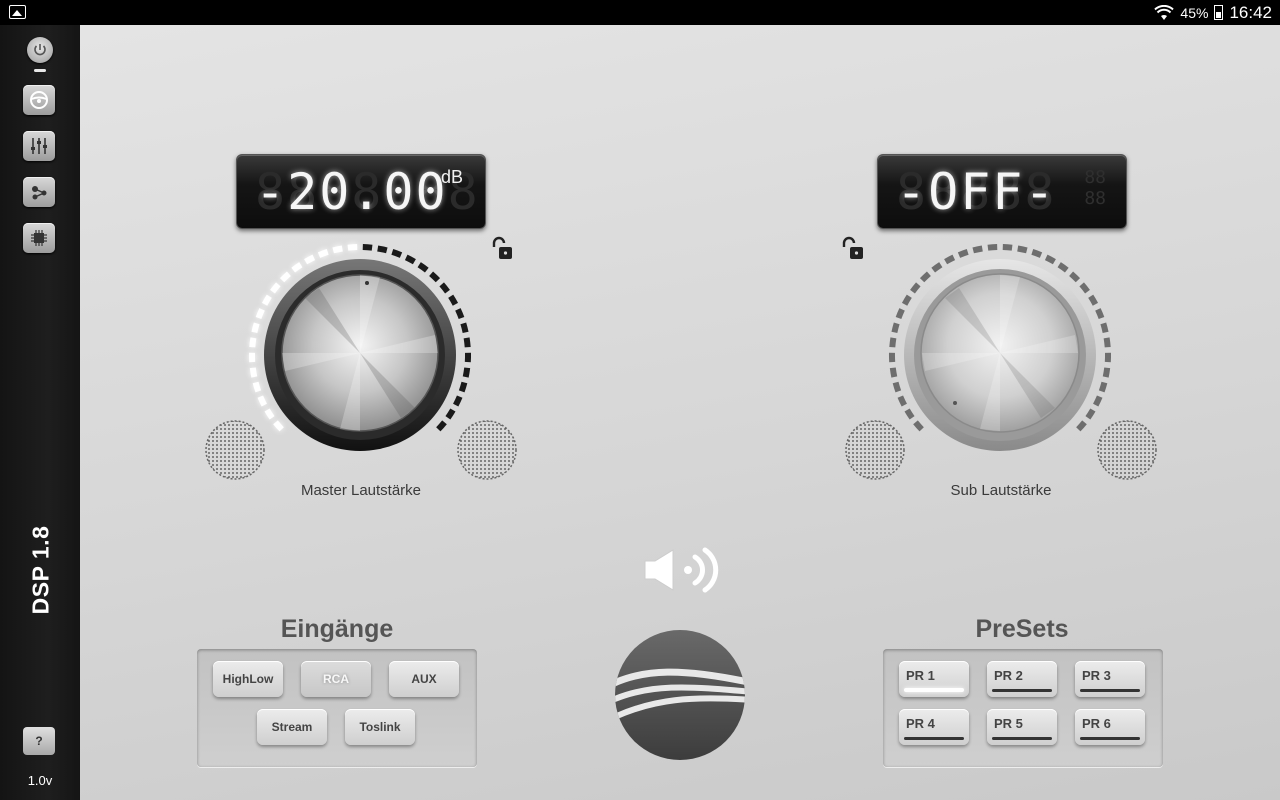  I want to click on inputs-panel: HighLow RCA AUX Stream Toslink, so click(337, 708).